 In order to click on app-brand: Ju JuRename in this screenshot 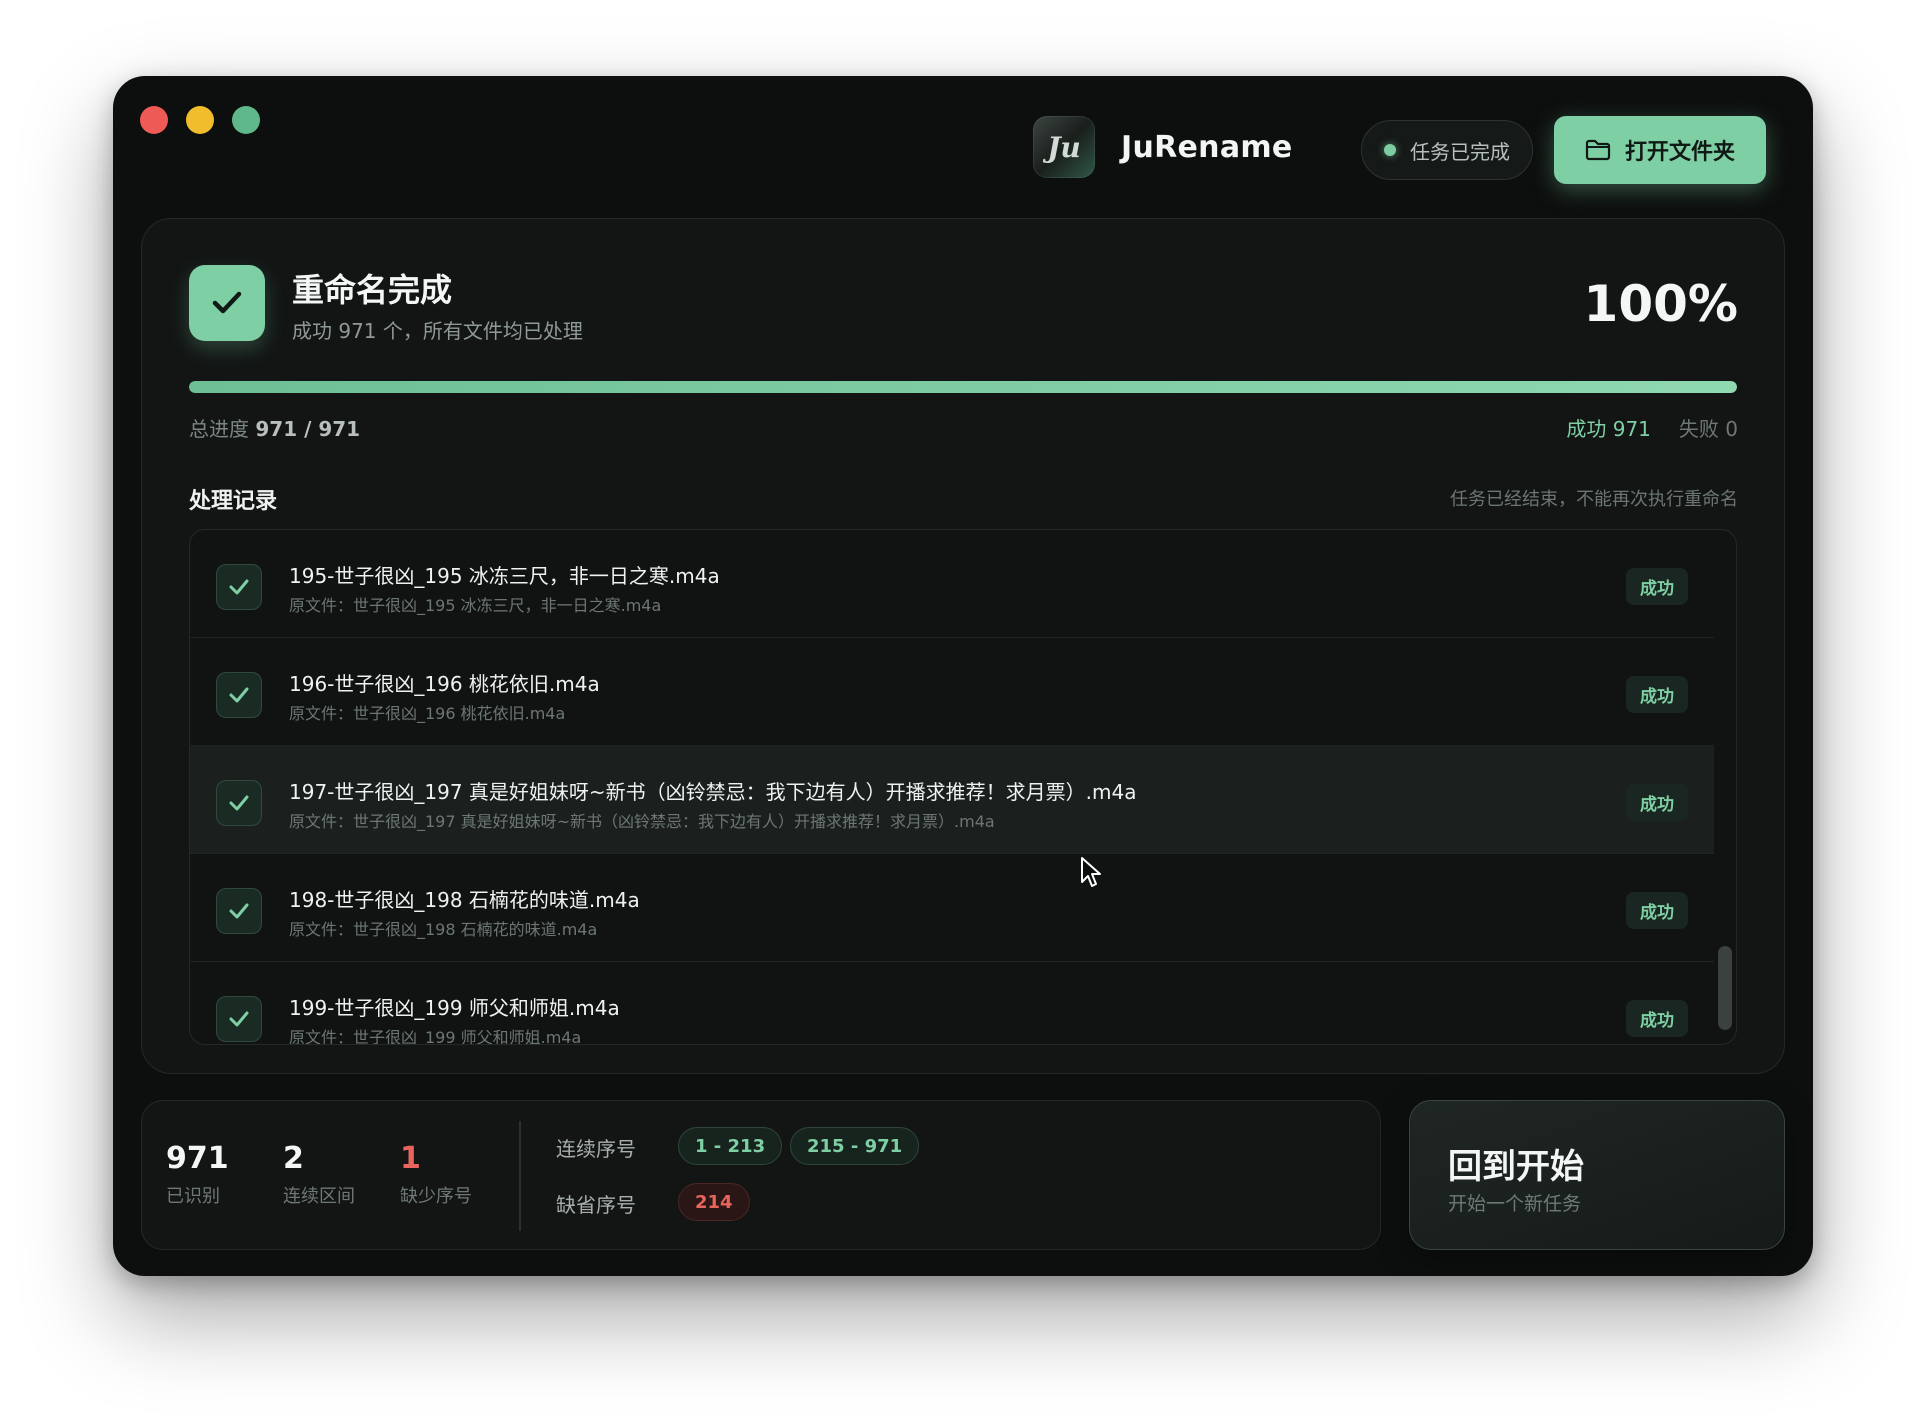, I will do `click(1163, 147)`.